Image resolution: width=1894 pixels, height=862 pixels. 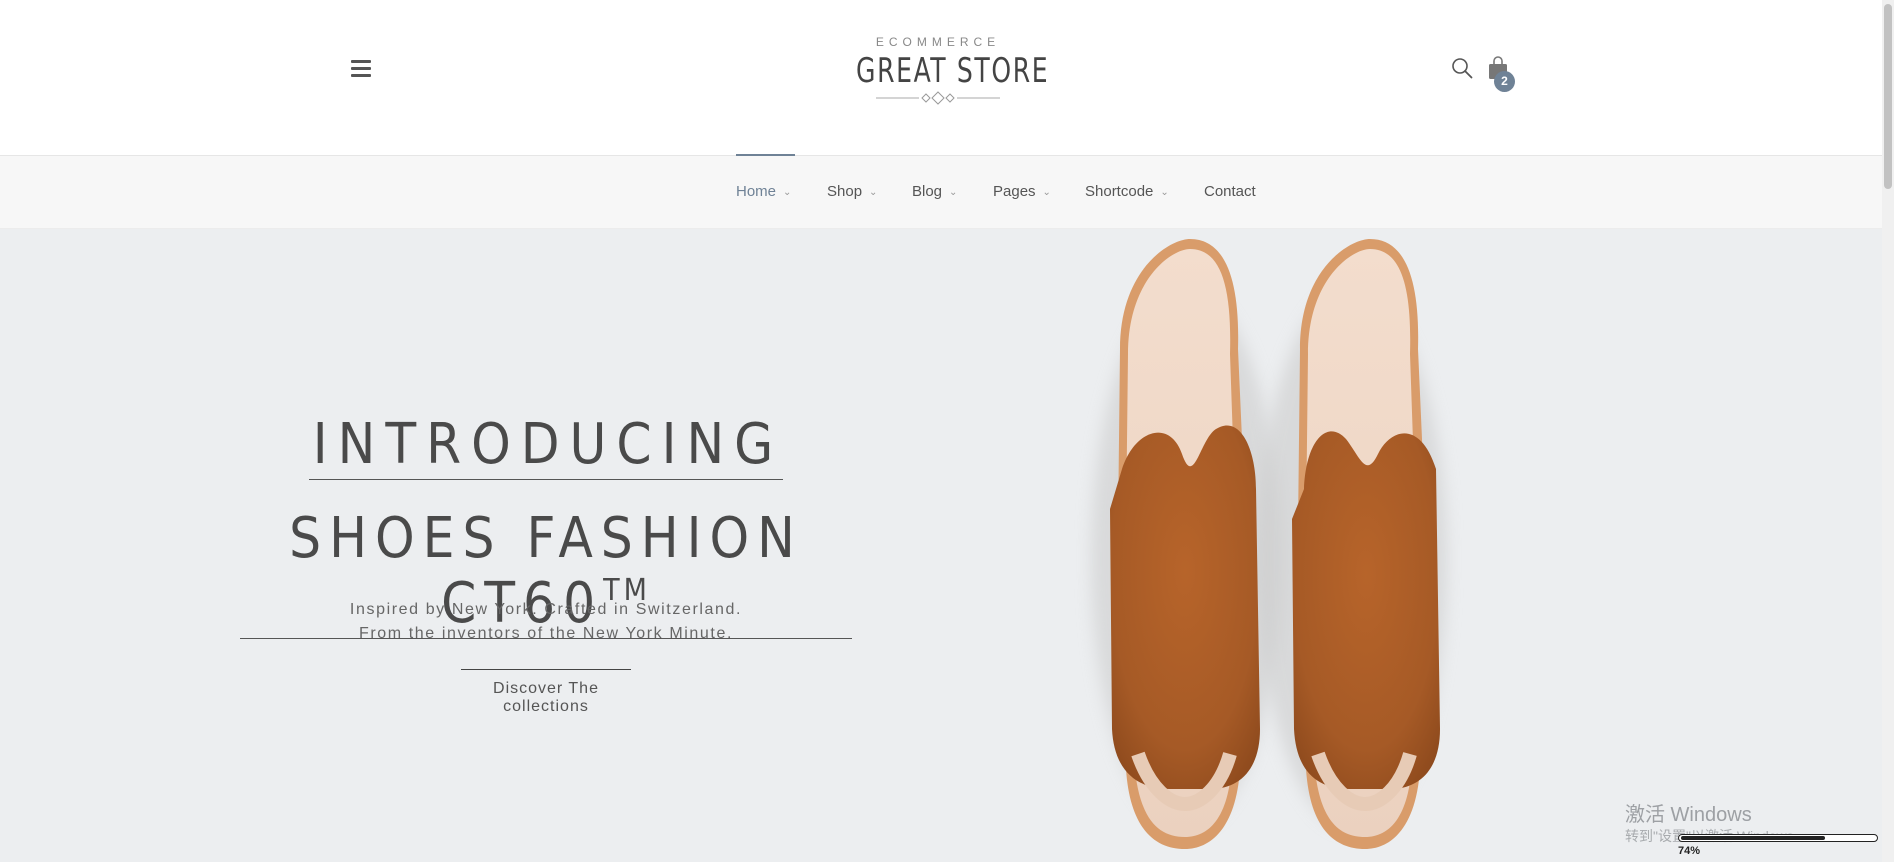 What do you see at coordinates (1888, 96) in the screenshot?
I see `scrollbar-thumb` at bounding box center [1888, 96].